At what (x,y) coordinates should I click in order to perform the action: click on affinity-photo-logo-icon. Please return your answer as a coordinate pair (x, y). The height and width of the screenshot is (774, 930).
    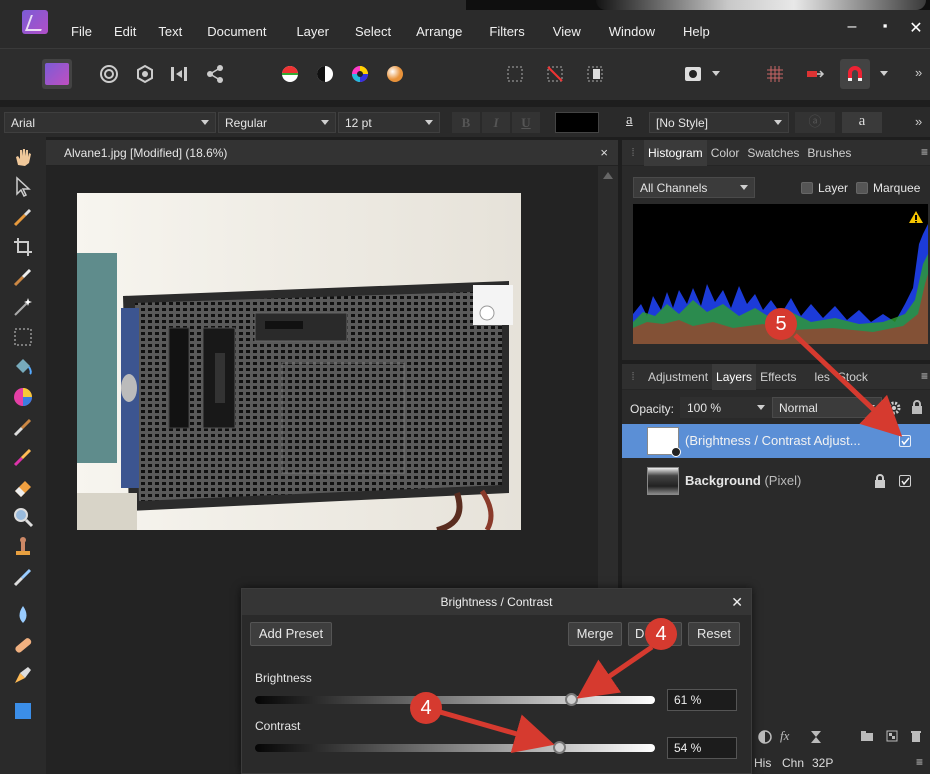
    Looking at the image, I should click on (35, 22).